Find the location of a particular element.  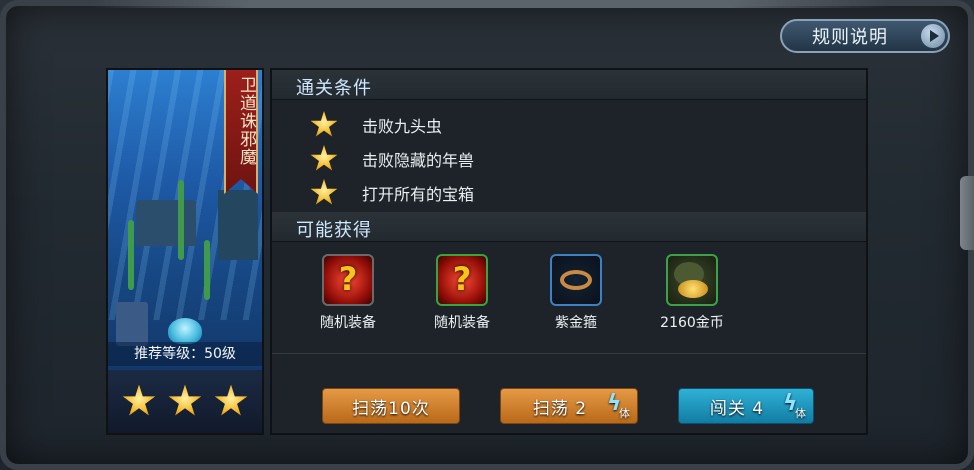

conditions-header: 通关条件 is located at coordinates (569, 85).